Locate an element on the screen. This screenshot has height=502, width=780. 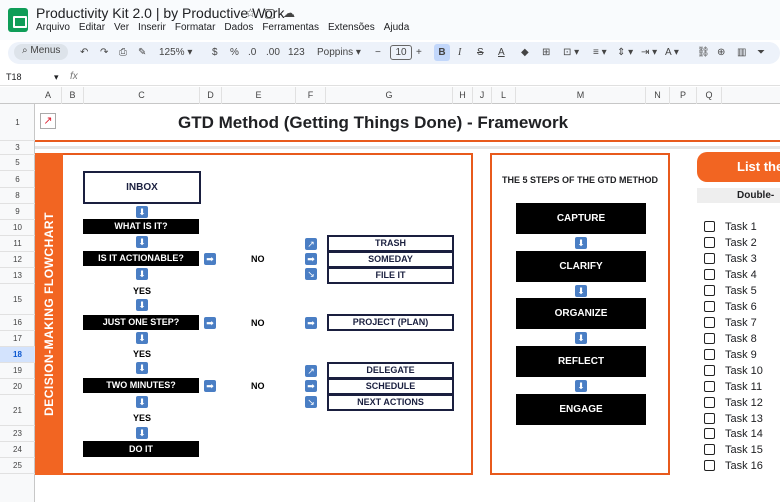
row-header: 24 is located at coordinates (17, 450).